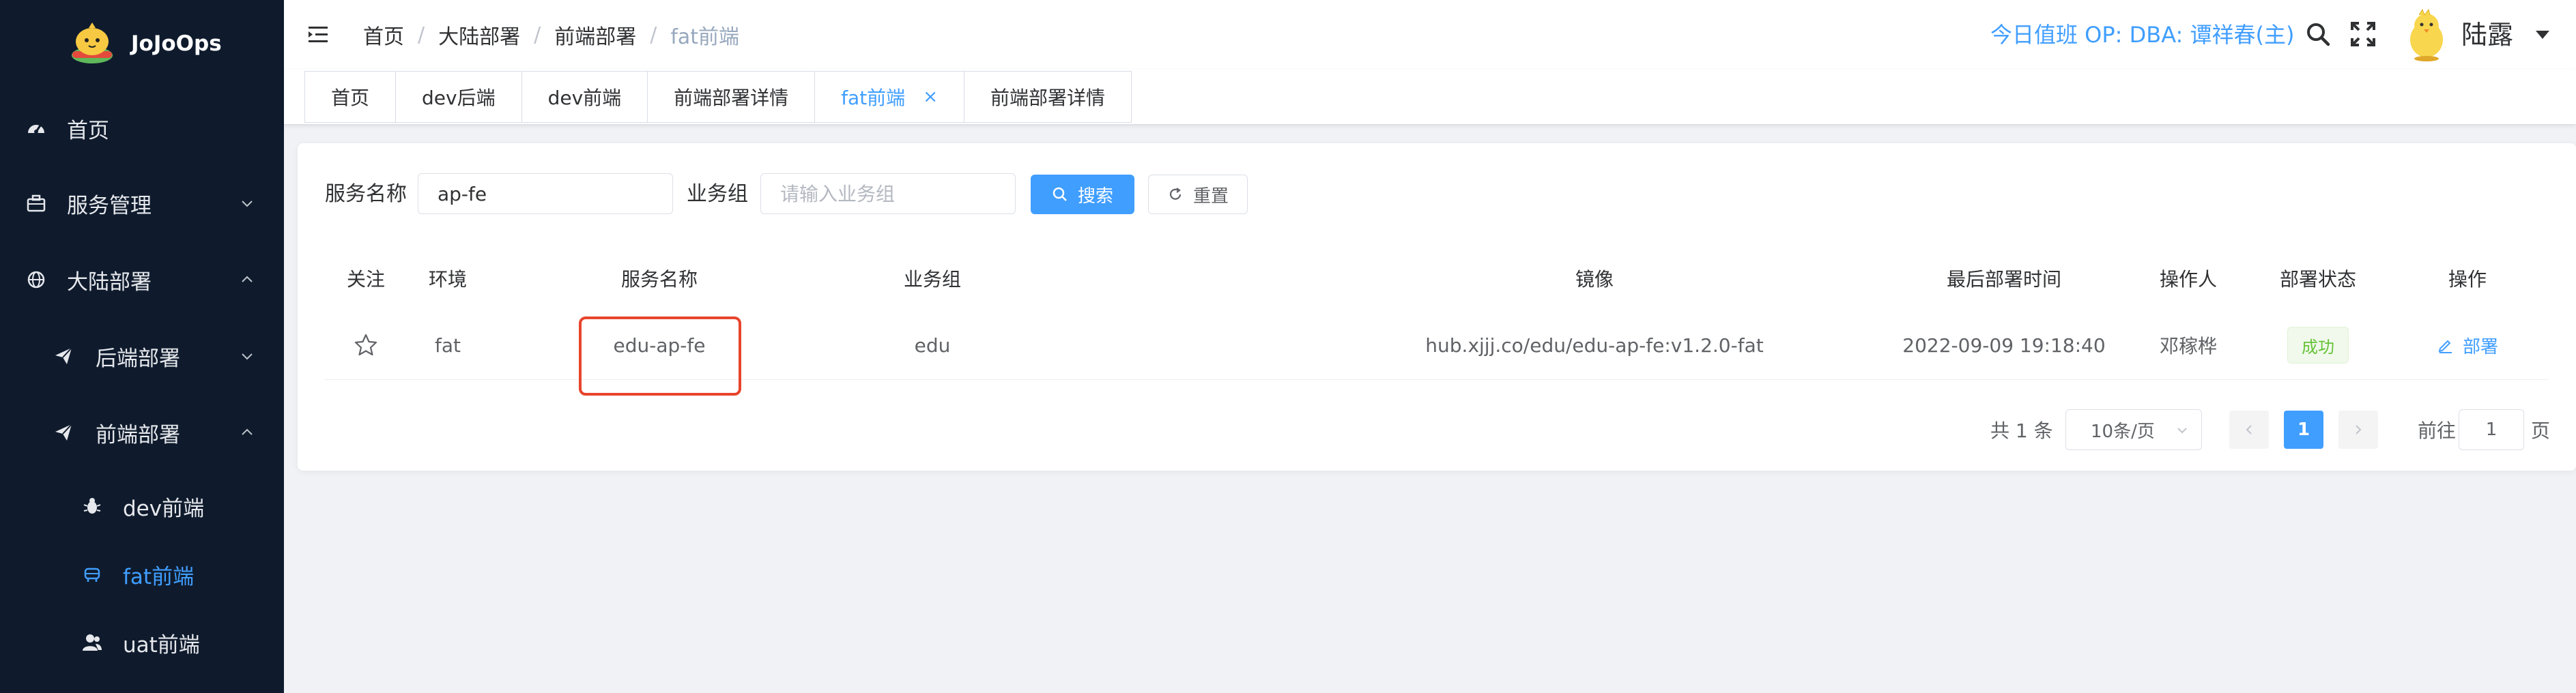  I want to click on search-button: 搜索, so click(1082, 194).